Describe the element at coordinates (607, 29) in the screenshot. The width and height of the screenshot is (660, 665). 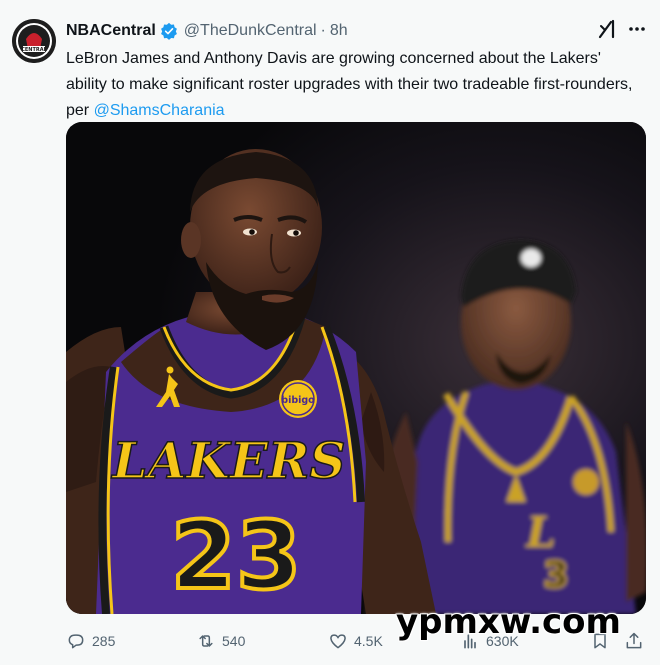
I see `grok-icon` at that location.